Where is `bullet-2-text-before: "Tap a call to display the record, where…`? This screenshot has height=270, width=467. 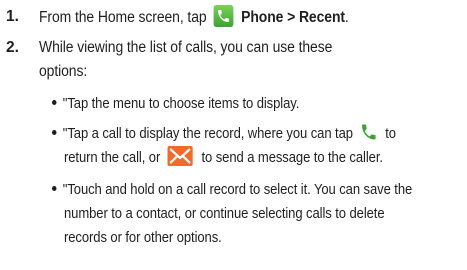 bullet-2-text-before: "Tap a call to display the record, where… is located at coordinates (207, 134).